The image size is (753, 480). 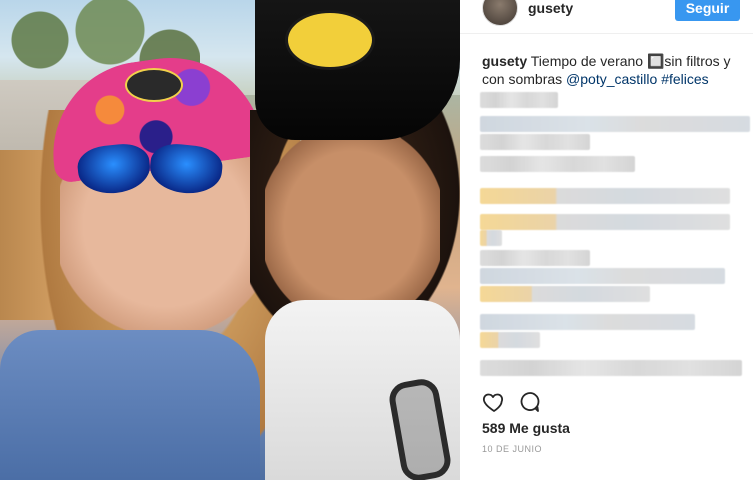 I want to click on comment-icon, so click(x=530, y=402).